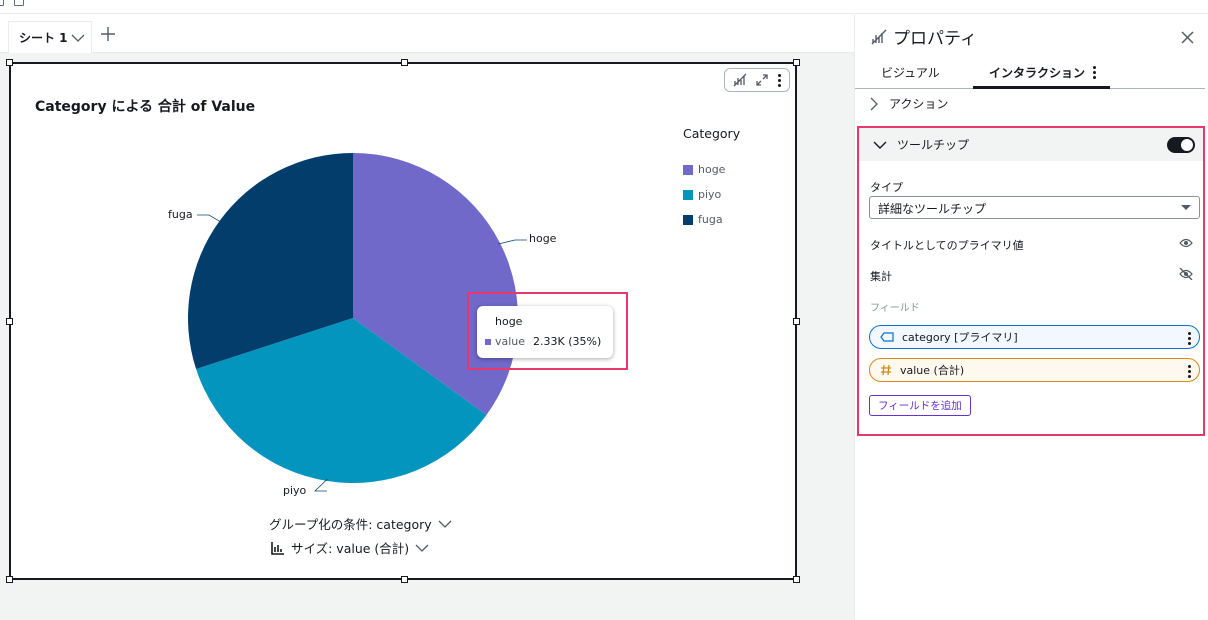 The image size is (1208, 620). Describe the element at coordinates (895, 308) in the screenshot. I see `fields-label: フィールド` at that location.